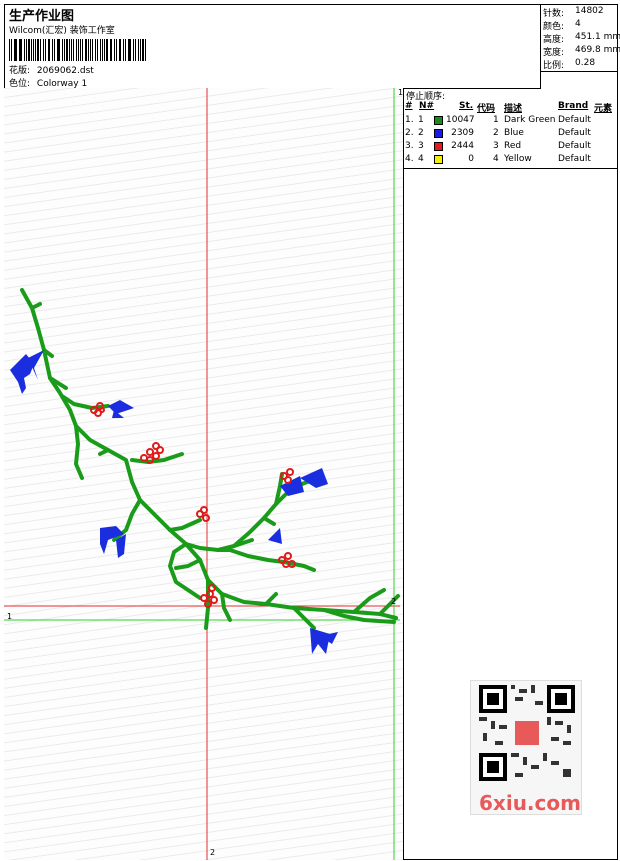 The width and height of the screenshot is (620, 861). Describe the element at coordinates (438, 159) in the screenshot. I see `color-swatch-yellow` at that location.